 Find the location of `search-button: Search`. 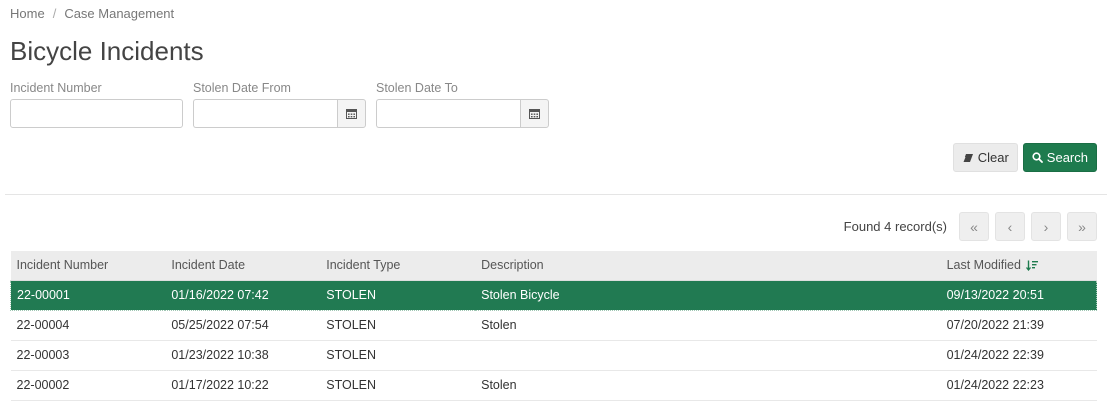

search-button: Search is located at coordinates (1059, 157).